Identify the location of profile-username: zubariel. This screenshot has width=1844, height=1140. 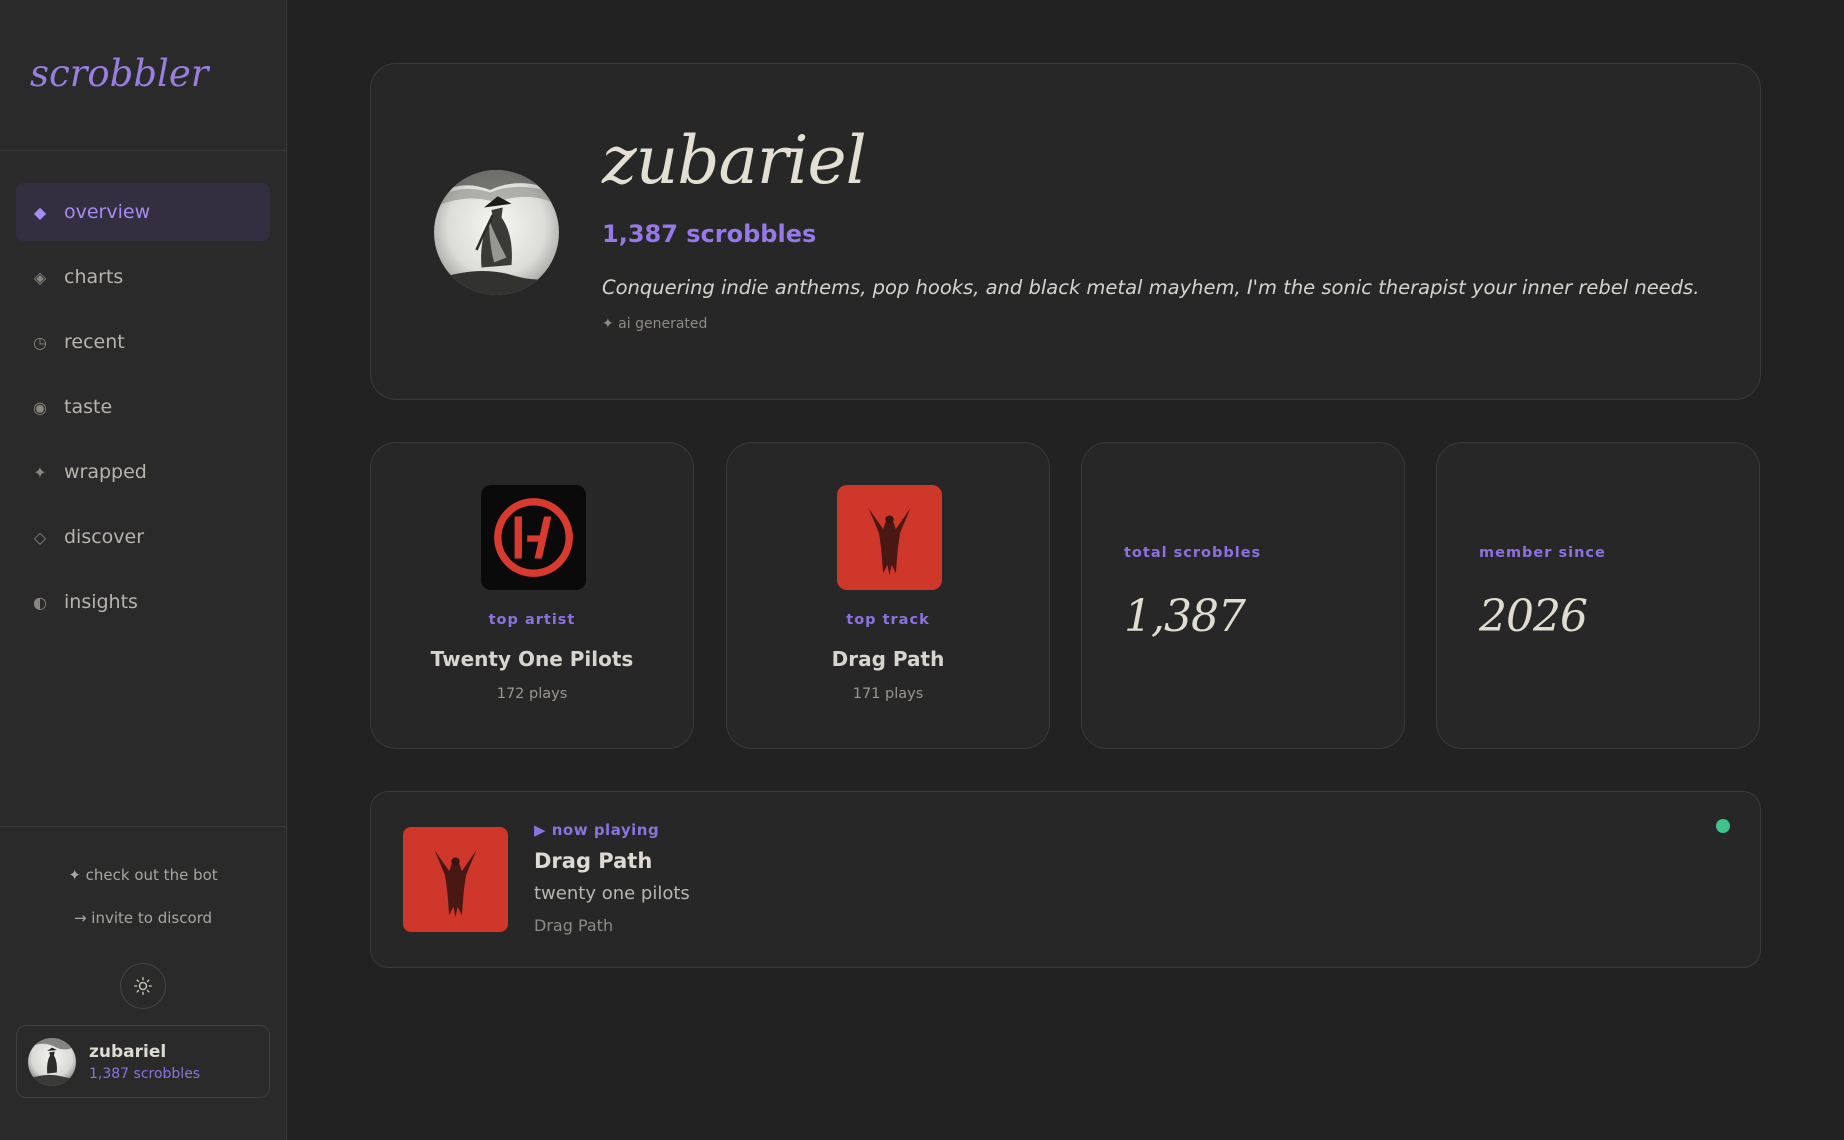
(734, 160).